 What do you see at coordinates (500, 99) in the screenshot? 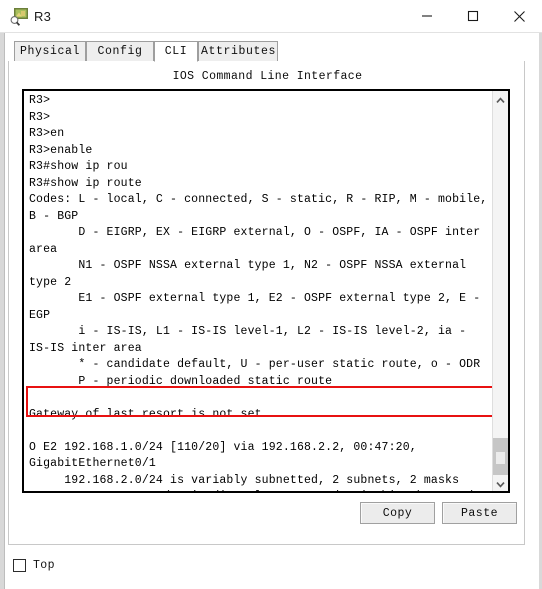
I see `chevron-up-icon` at bounding box center [500, 99].